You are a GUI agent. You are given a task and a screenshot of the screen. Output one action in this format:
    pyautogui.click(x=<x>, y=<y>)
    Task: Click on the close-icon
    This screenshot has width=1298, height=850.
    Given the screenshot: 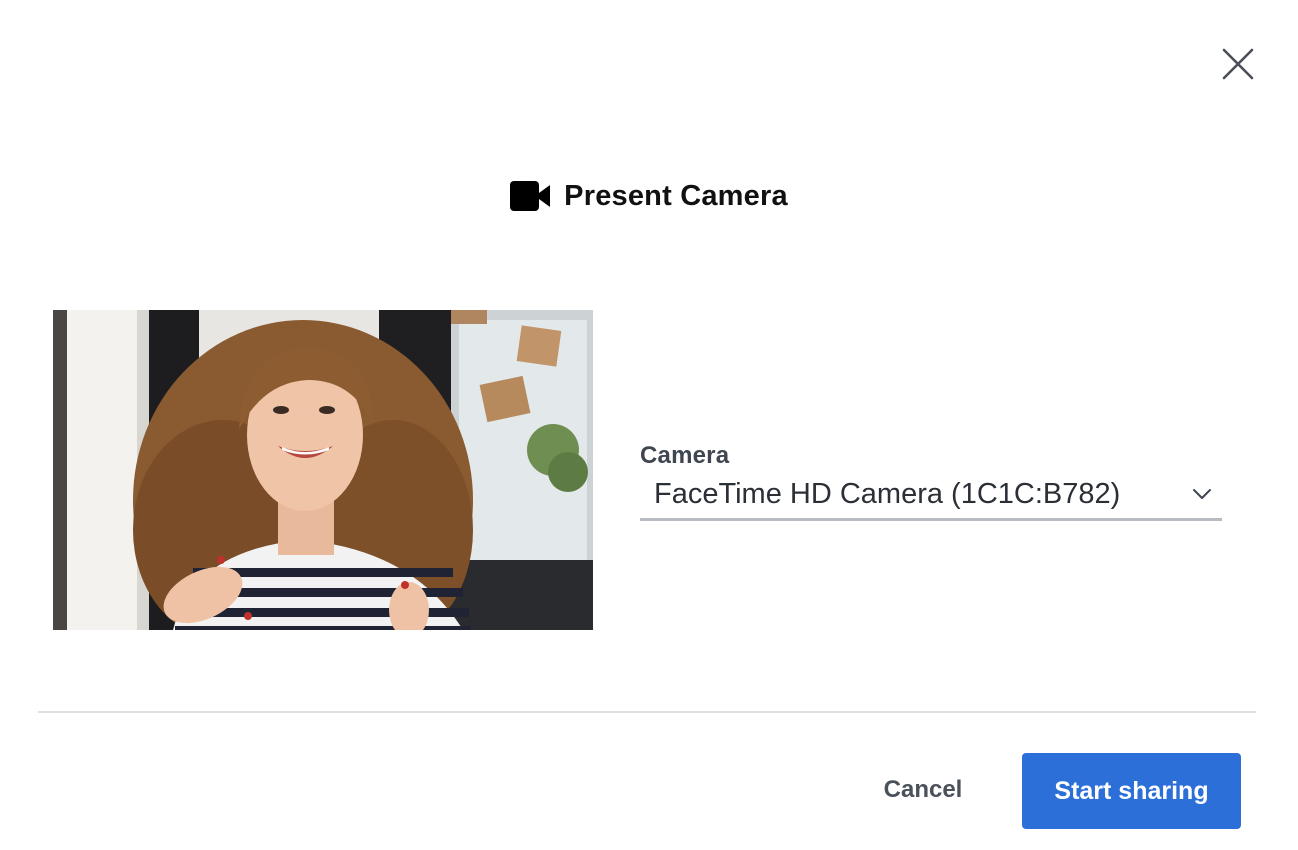 What is the action you would take?
    pyautogui.click(x=1238, y=64)
    